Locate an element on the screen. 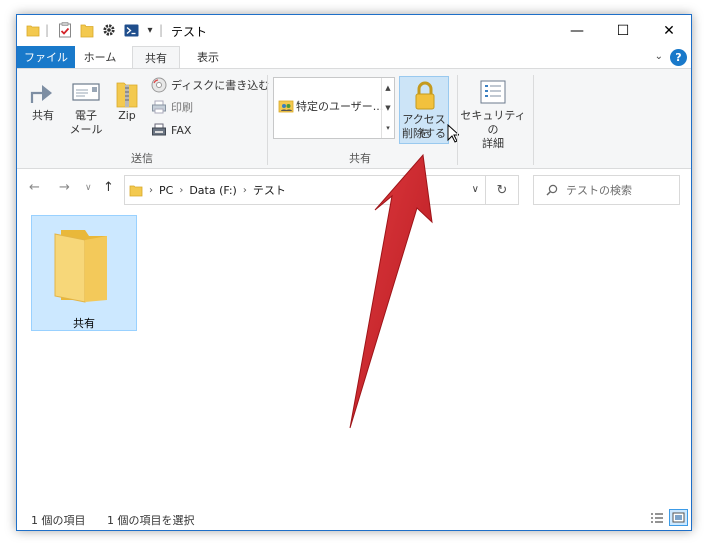 This screenshot has height=546, width=710. fax-icon is located at coordinates (159, 130).